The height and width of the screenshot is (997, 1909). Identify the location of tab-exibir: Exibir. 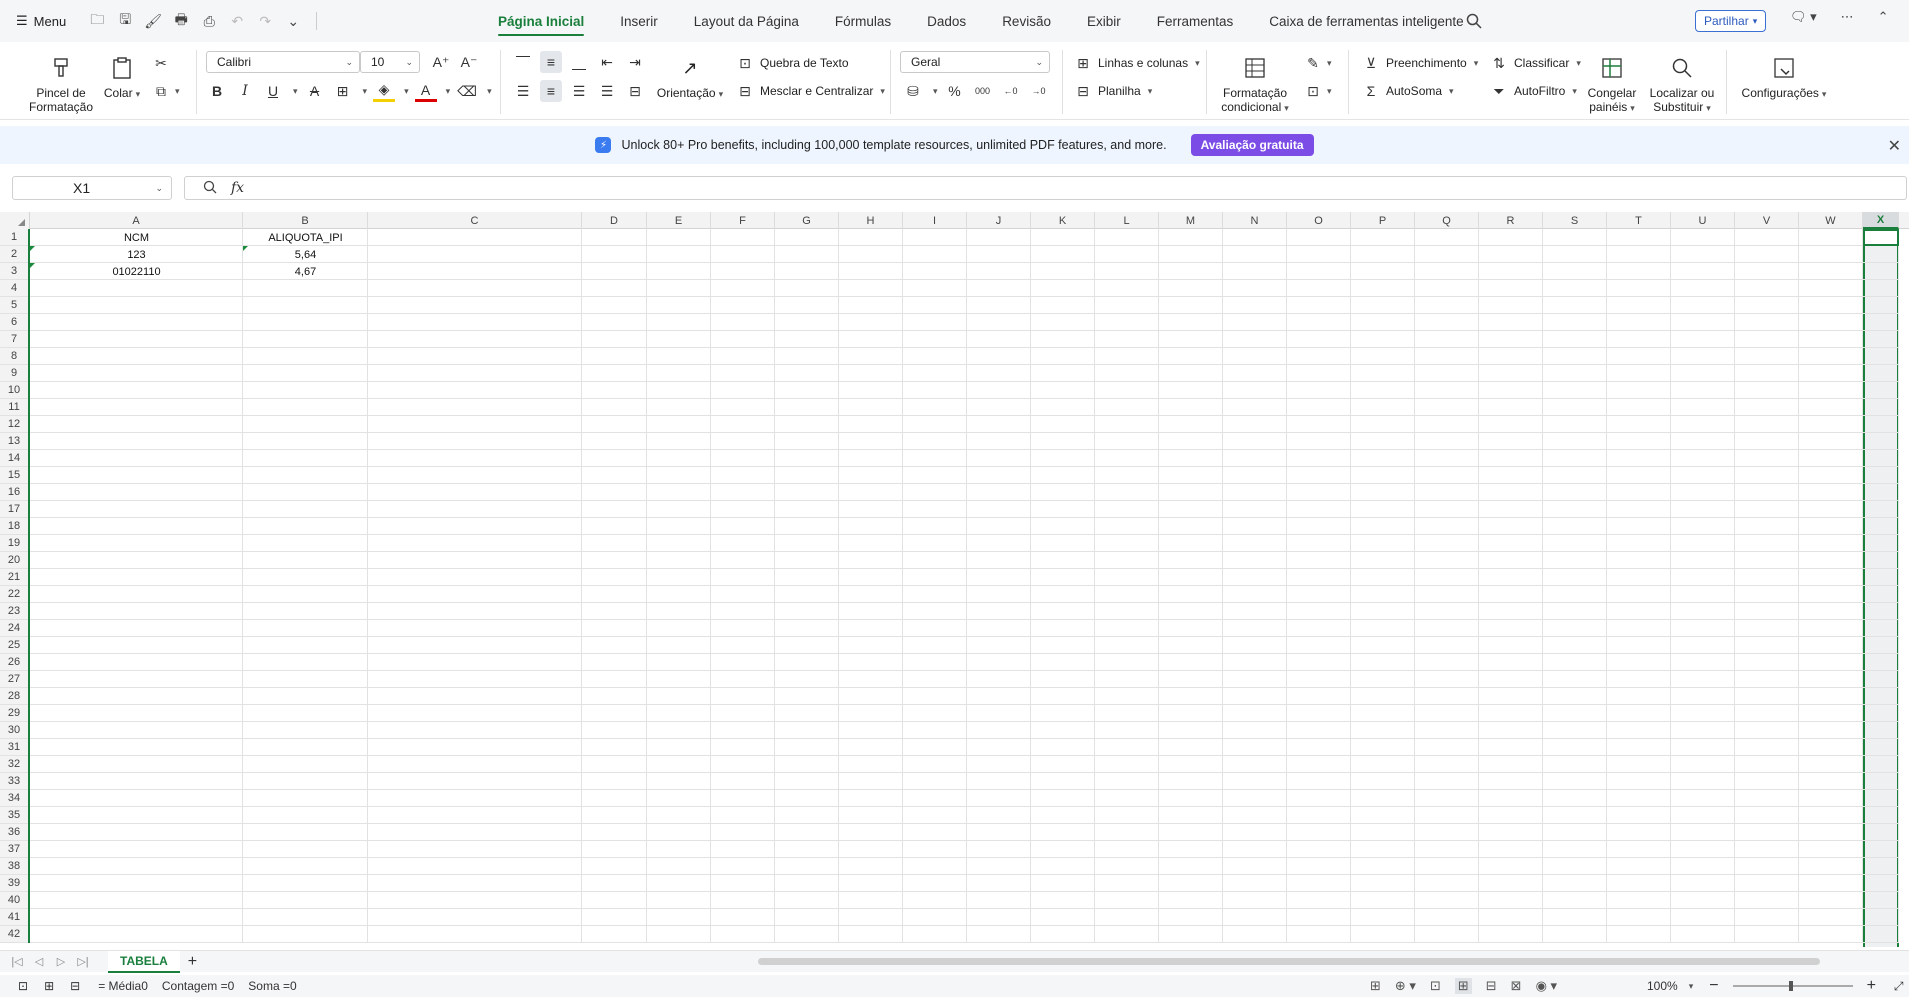
(1104, 21).